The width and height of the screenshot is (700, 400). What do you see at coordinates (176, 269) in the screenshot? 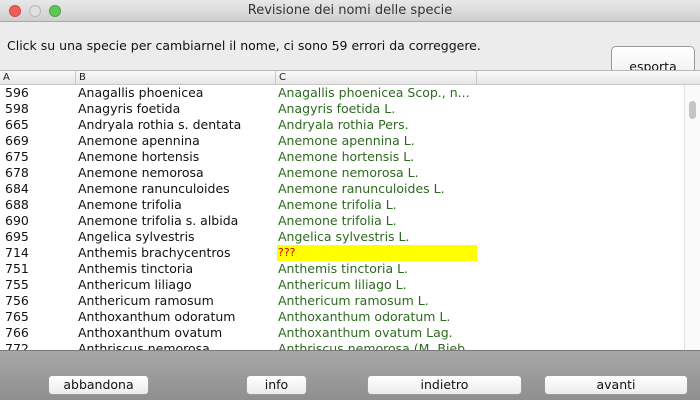
I see `original-name-cell: Anthemis tinctoria` at bounding box center [176, 269].